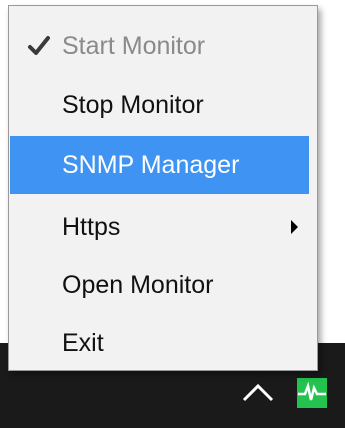 This screenshot has height=428, width=345. I want to click on menu-item-label: Open Monitor, so click(138, 284).